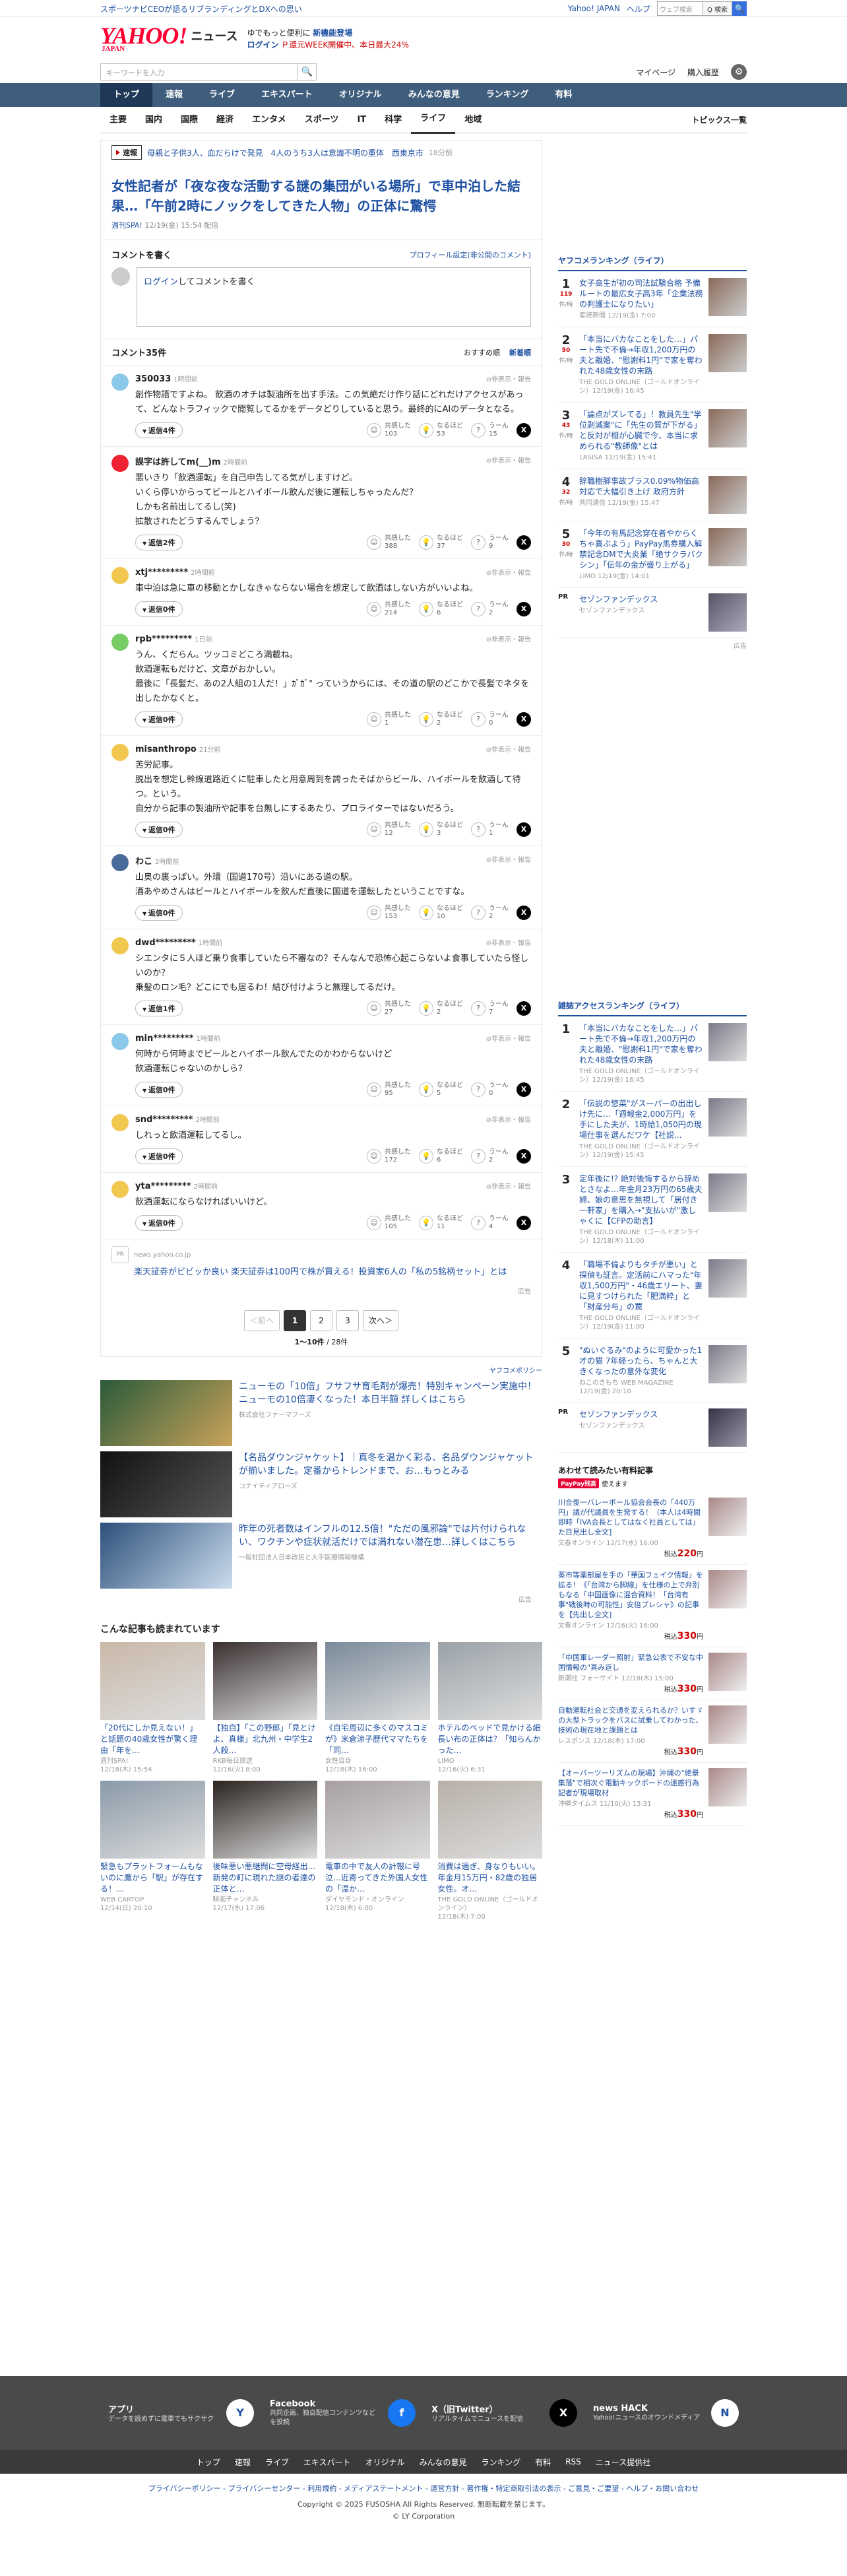 Image resolution: width=847 pixels, height=2576 pixels. What do you see at coordinates (225, 120) in the screenshot?
I see `subnav-item: 経済` at bounding box center [225, 120].